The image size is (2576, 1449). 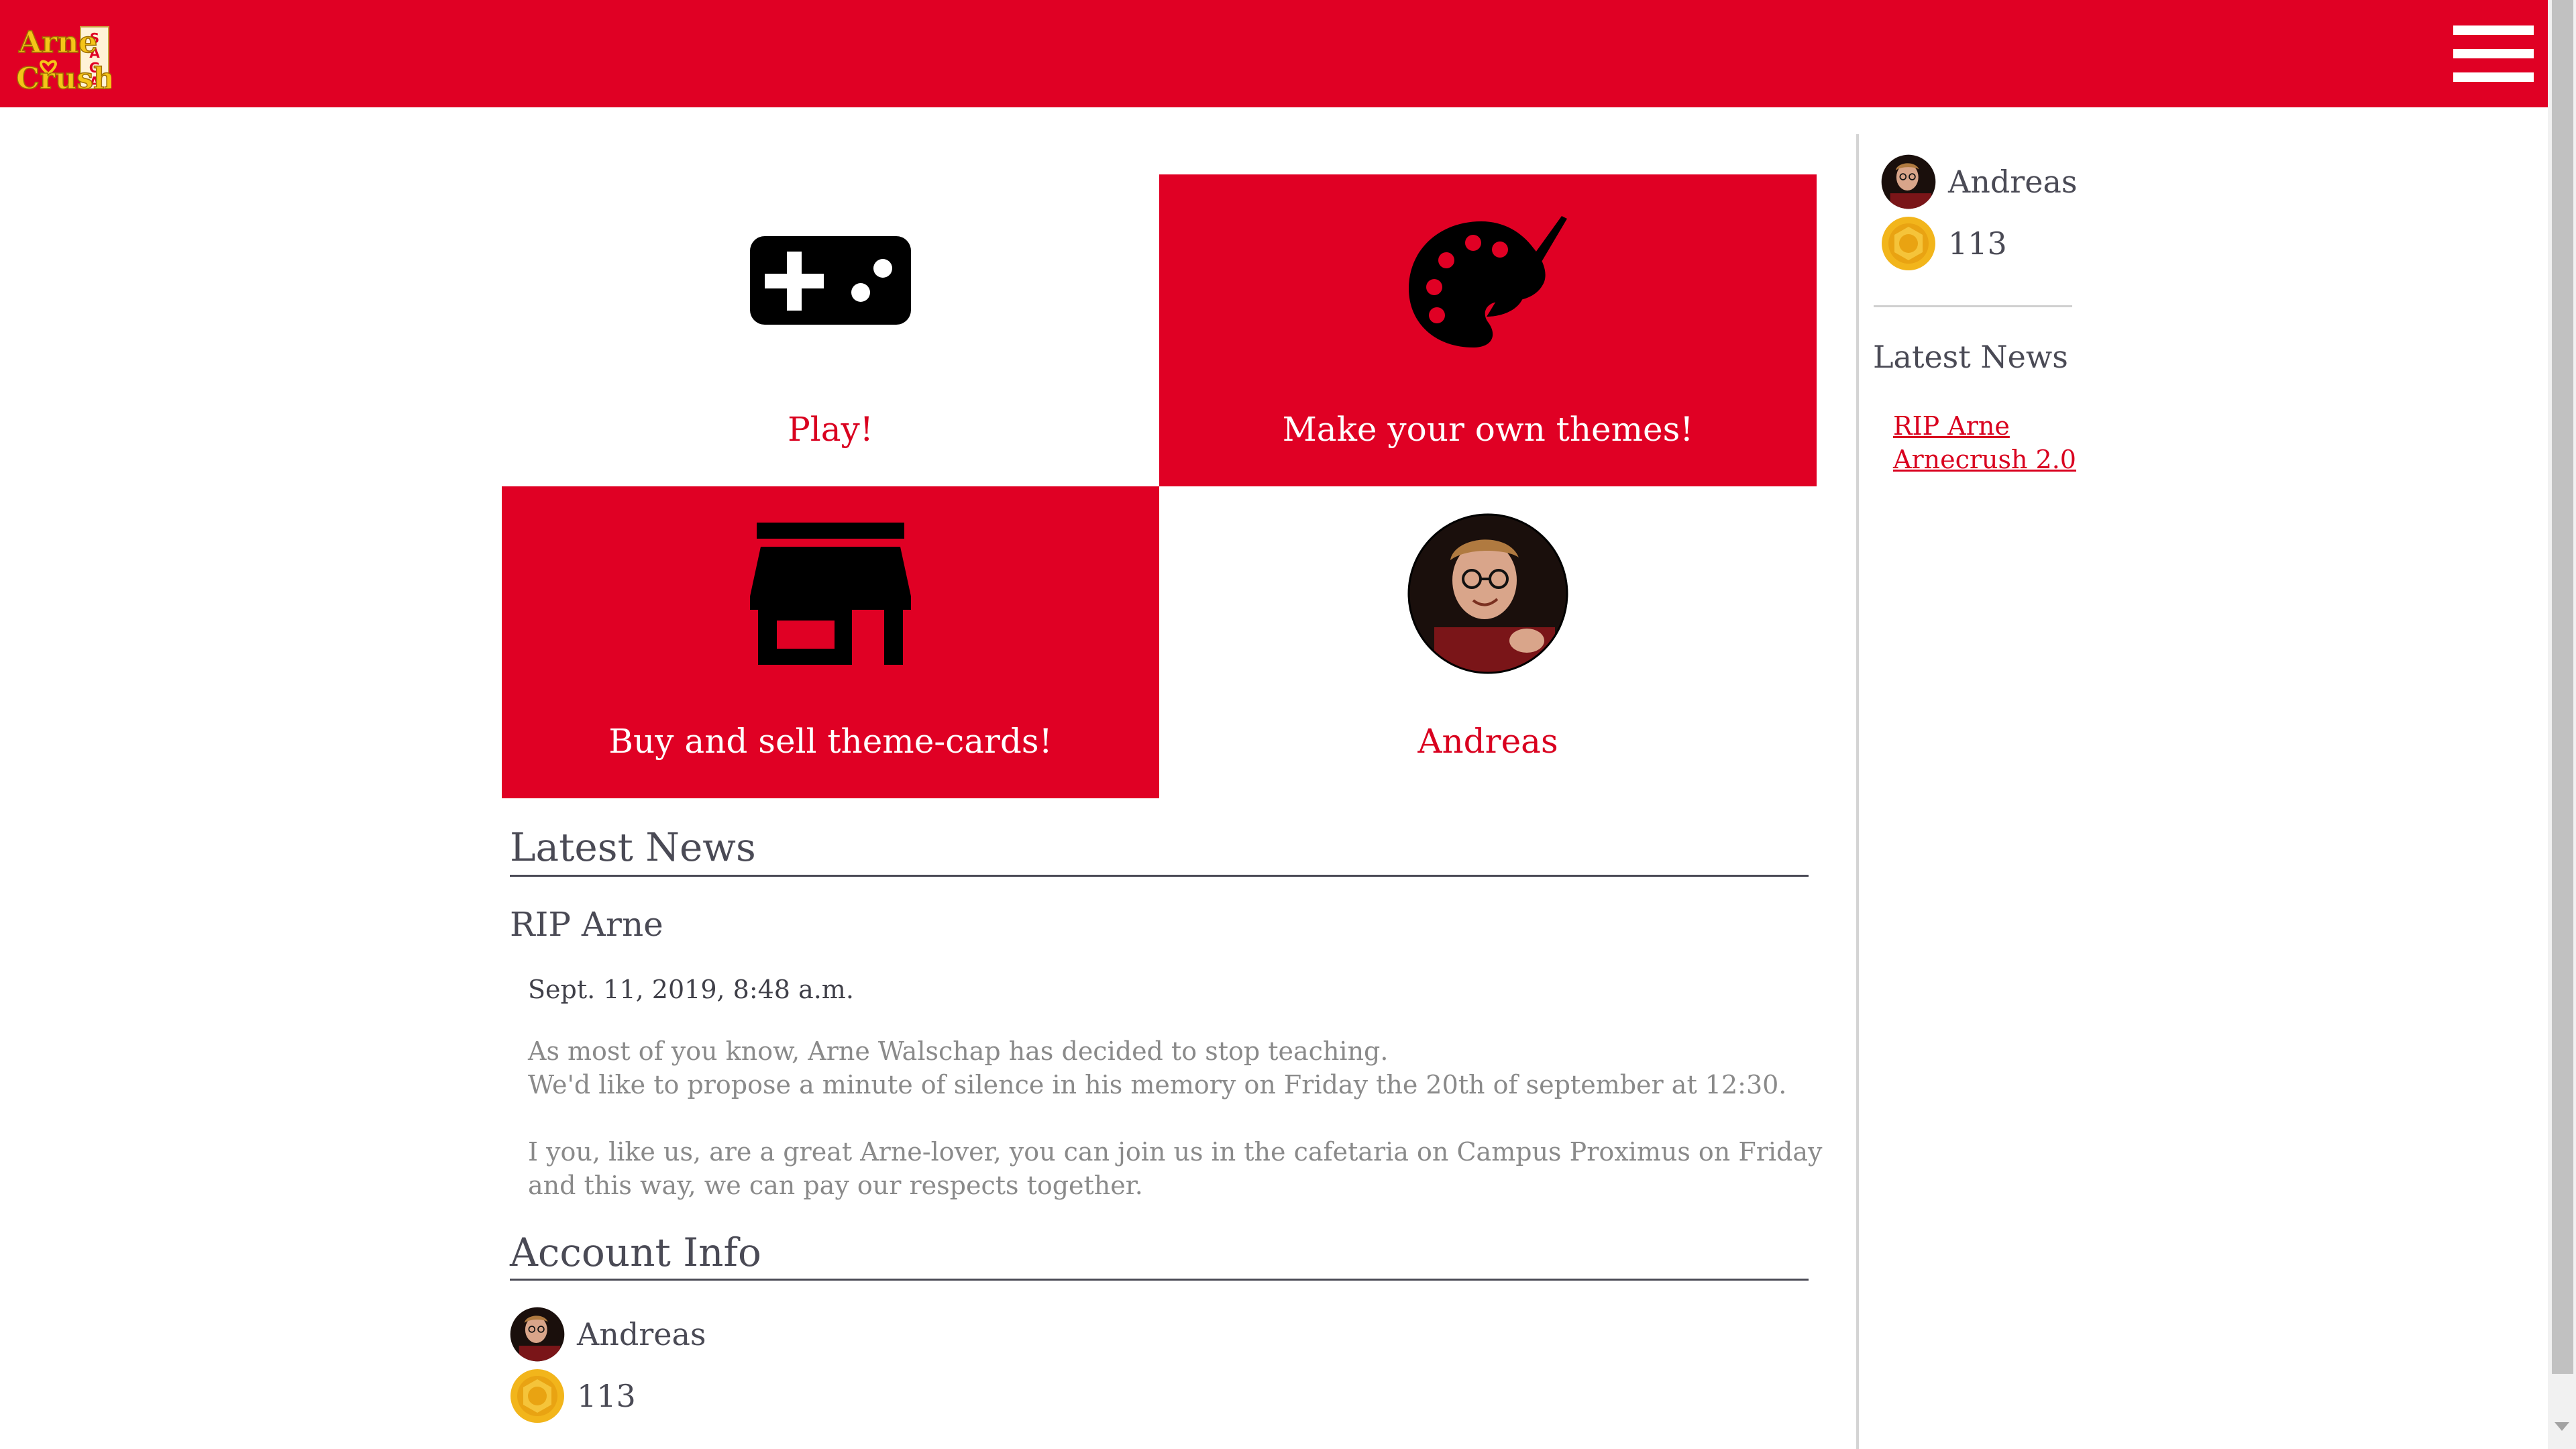 I want to click on news-item-title: RIP Arne, so click(x=586, y=924).